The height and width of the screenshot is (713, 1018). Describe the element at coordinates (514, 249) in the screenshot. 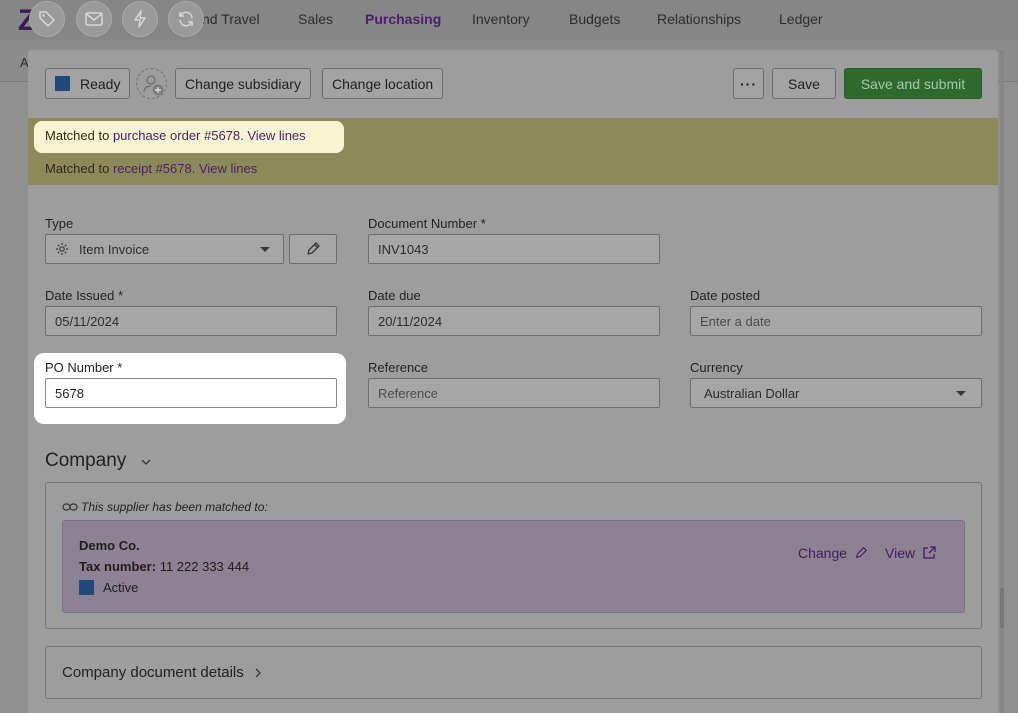

I see `document-number-input: INV1043` at that location.